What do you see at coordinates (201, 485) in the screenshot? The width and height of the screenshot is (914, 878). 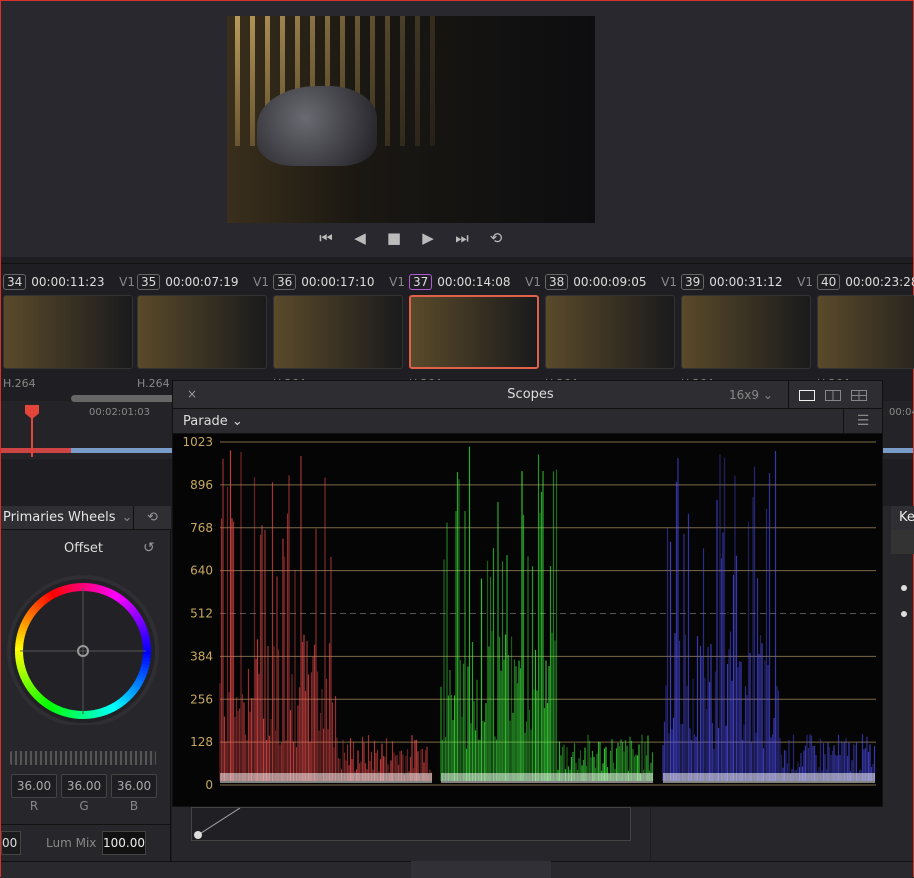 I see `scope-tick-label: 896` at bounding box center [201, 485].